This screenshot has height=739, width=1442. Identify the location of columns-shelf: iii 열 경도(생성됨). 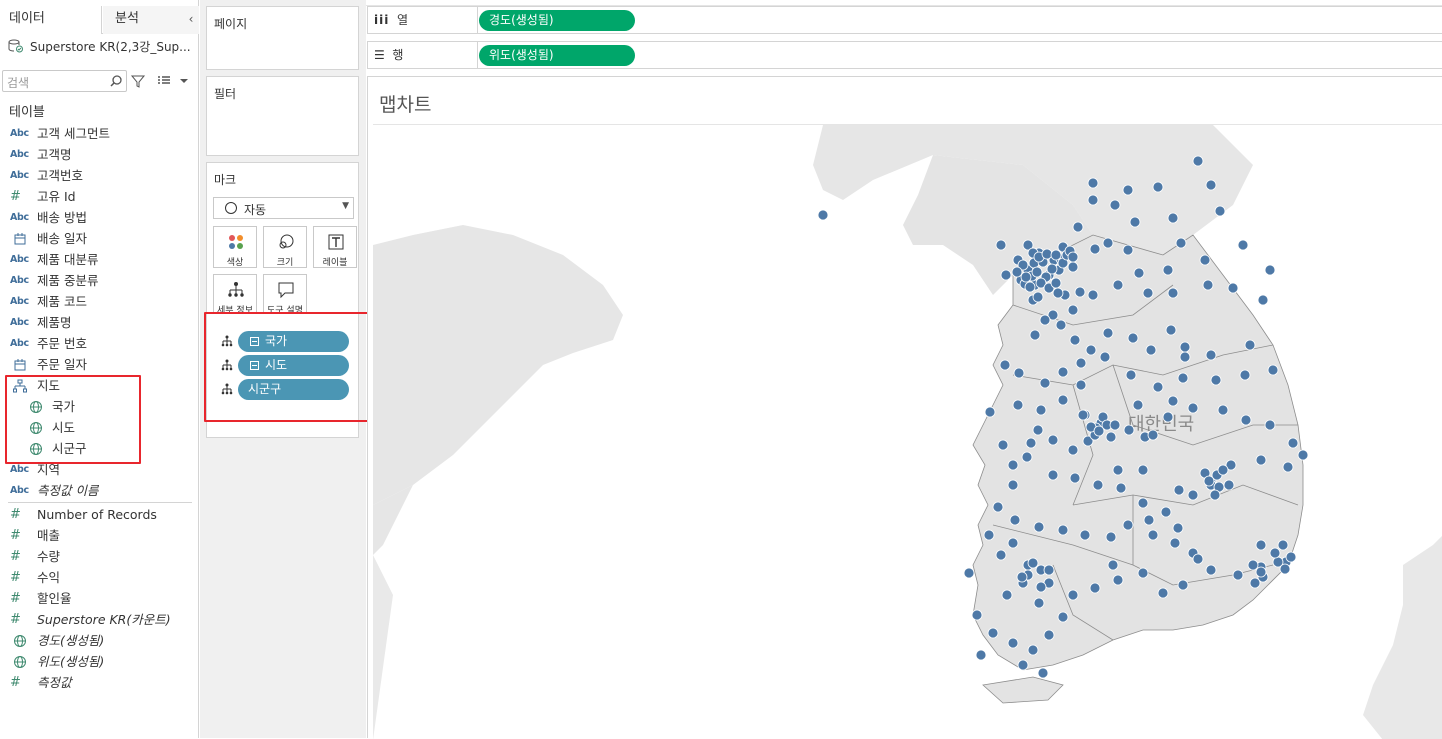
(904, 20).